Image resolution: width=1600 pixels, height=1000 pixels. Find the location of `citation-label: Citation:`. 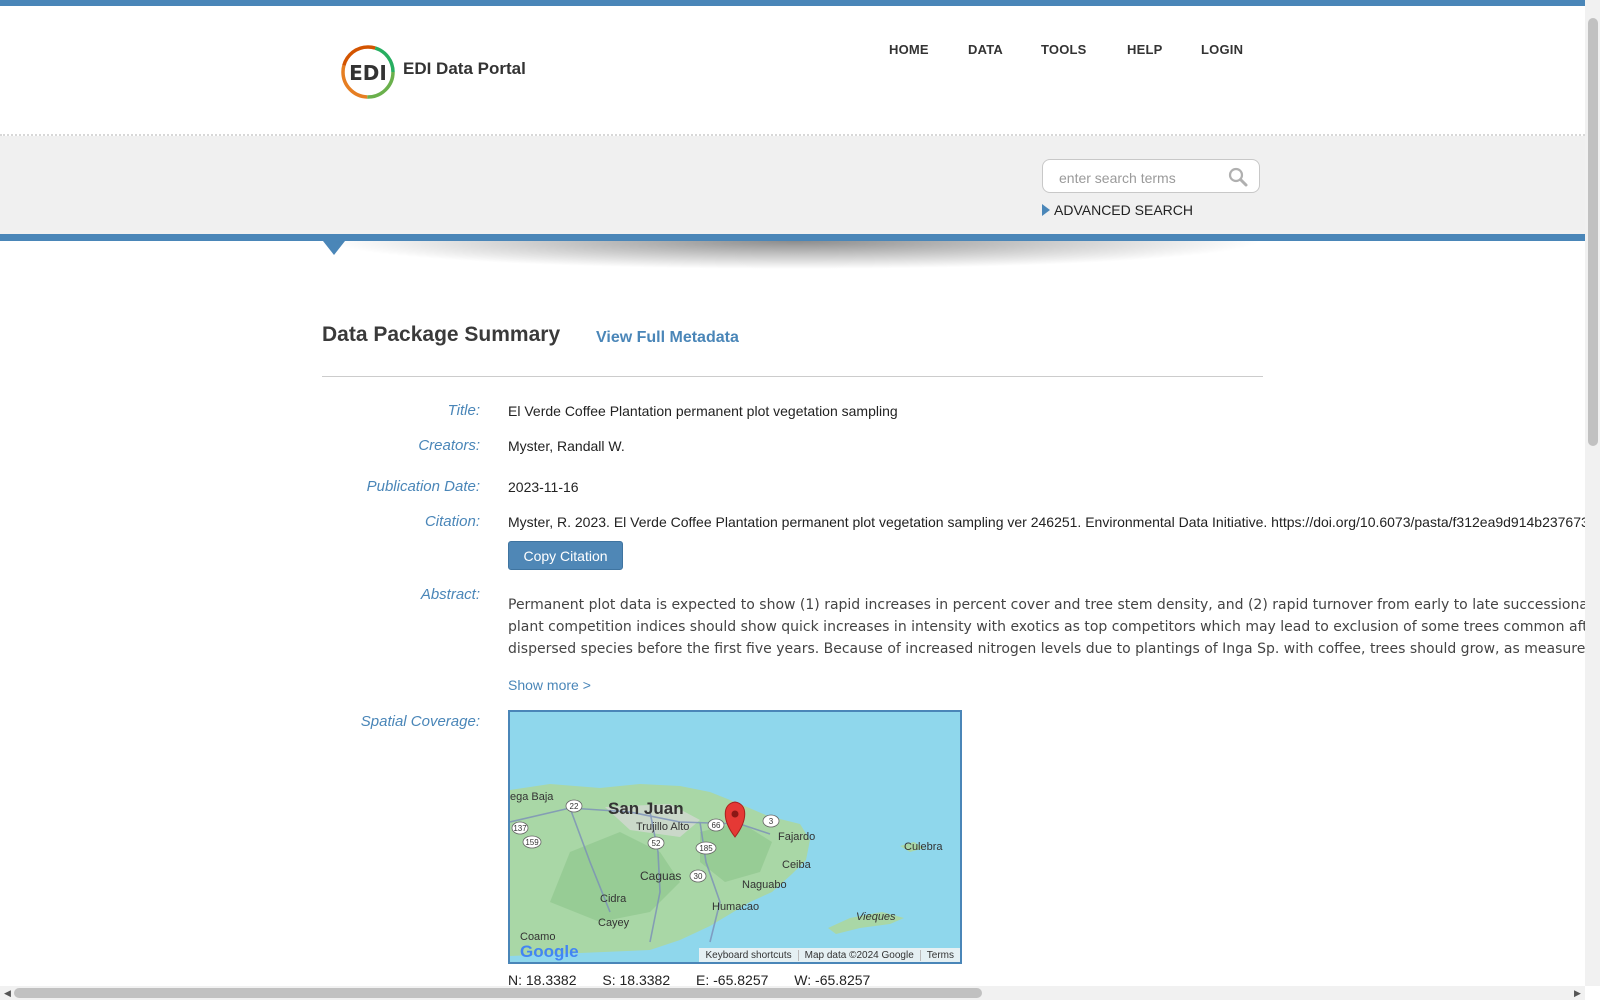

citation-label: Citation: is located at coordinates (452, 521).